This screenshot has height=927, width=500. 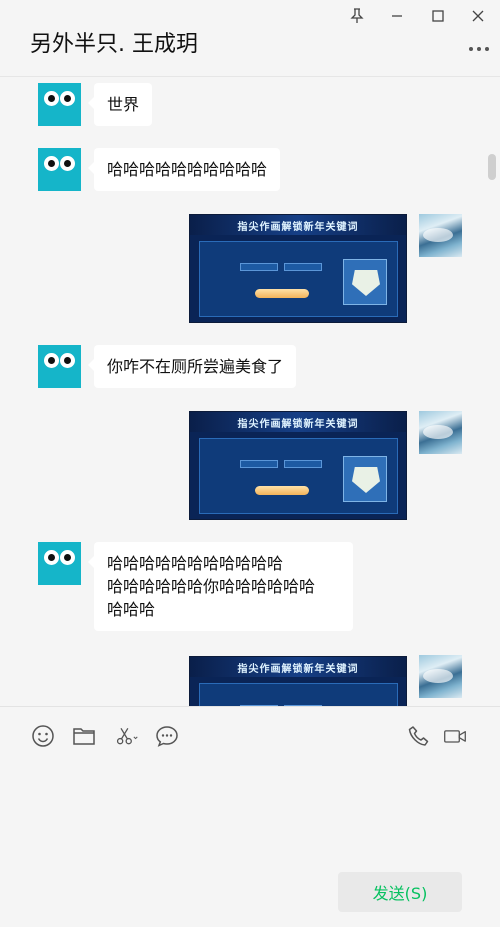 I want to click on message-bubble: 哈哈哈哈哈哈哈哈哈哈哈 哈哈哈哈哈哈你哈哈哈哈哈哈 哈哈哈, so click(x=220, y=586).